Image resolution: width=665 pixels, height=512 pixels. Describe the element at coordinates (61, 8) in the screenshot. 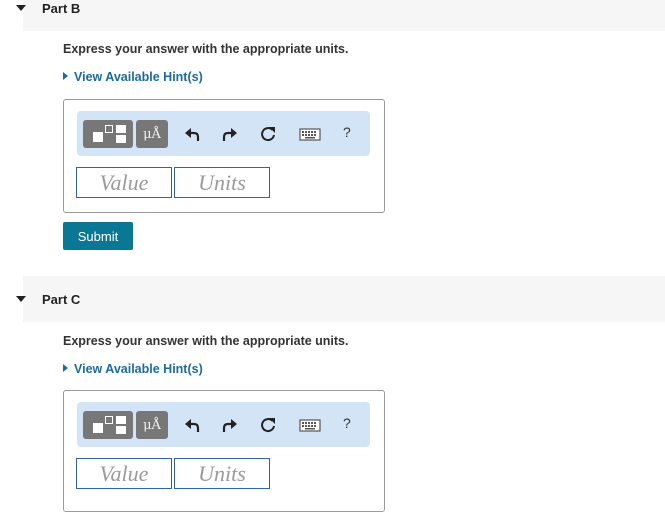

I see `part-b-title: Part B` at that location.